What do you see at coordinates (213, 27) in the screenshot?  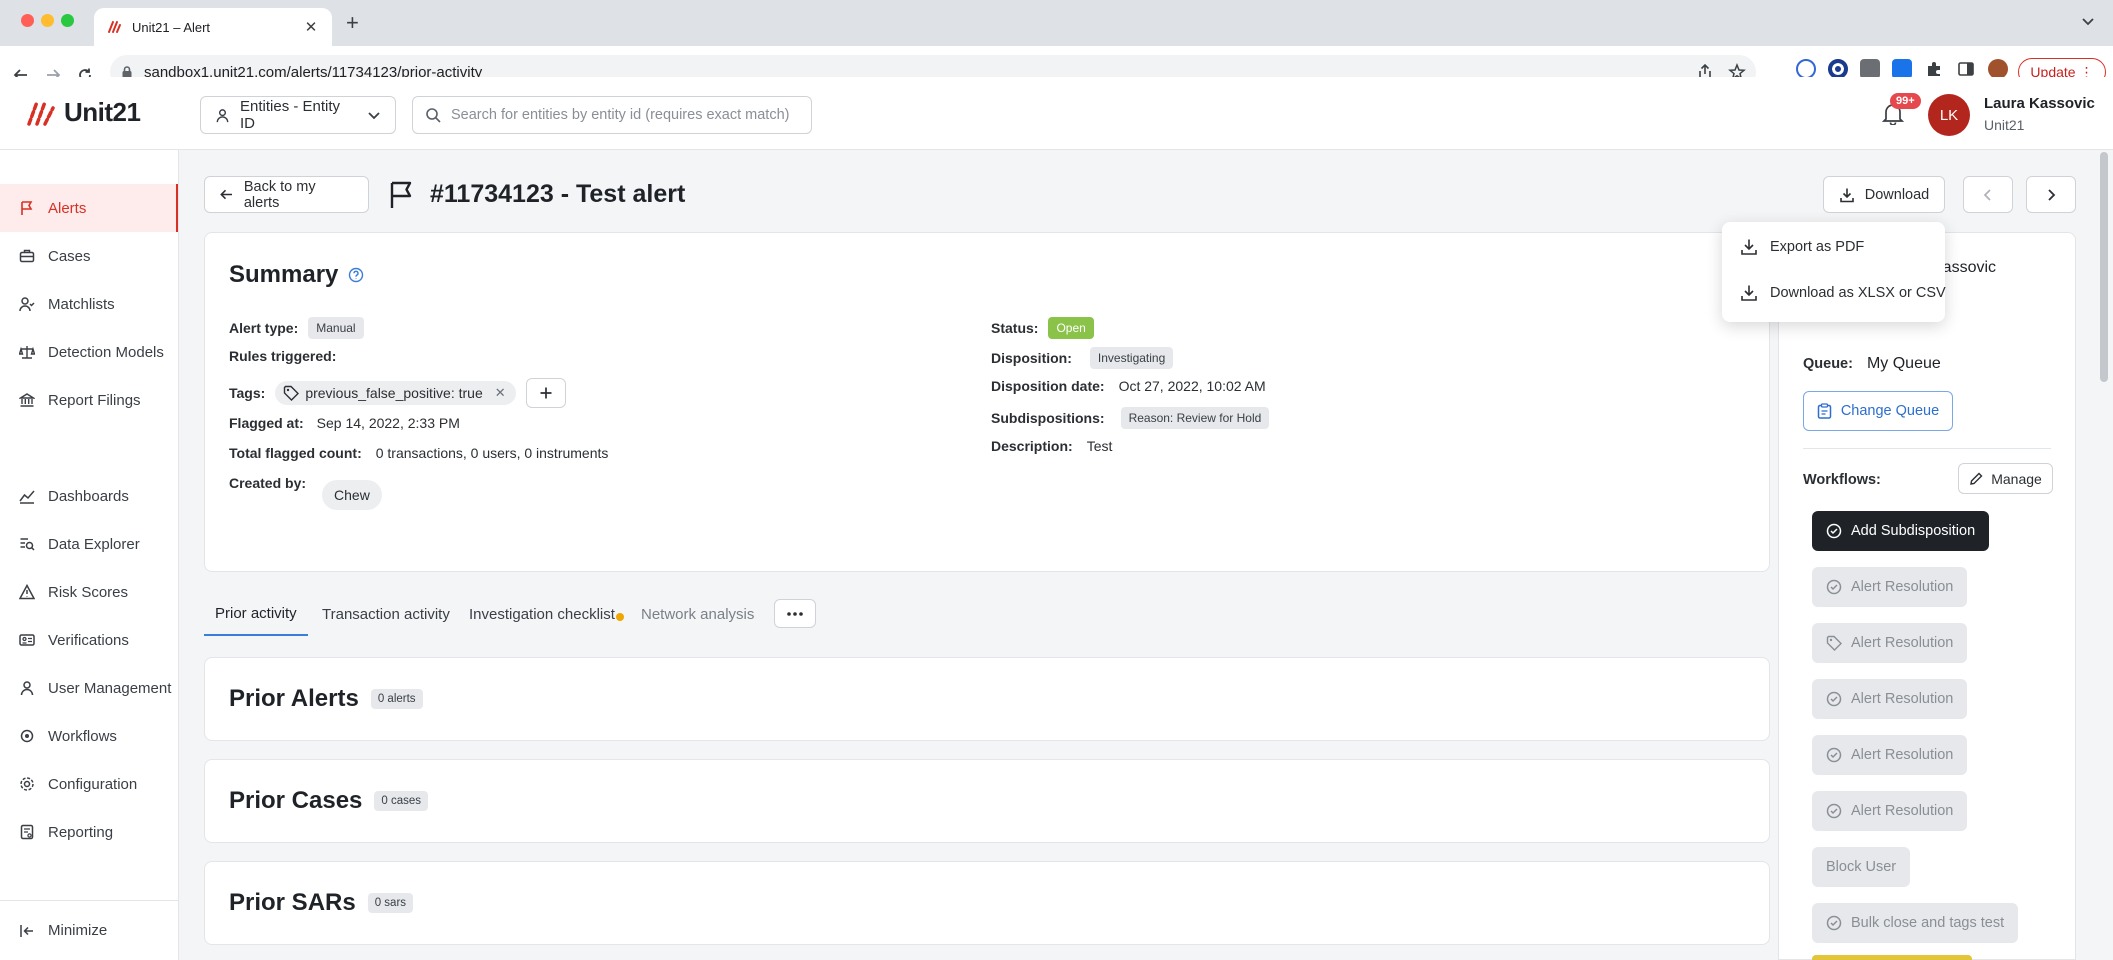 I see `browser-tab: Unit21 – Alert ✕` at bounding box center [213, 27].